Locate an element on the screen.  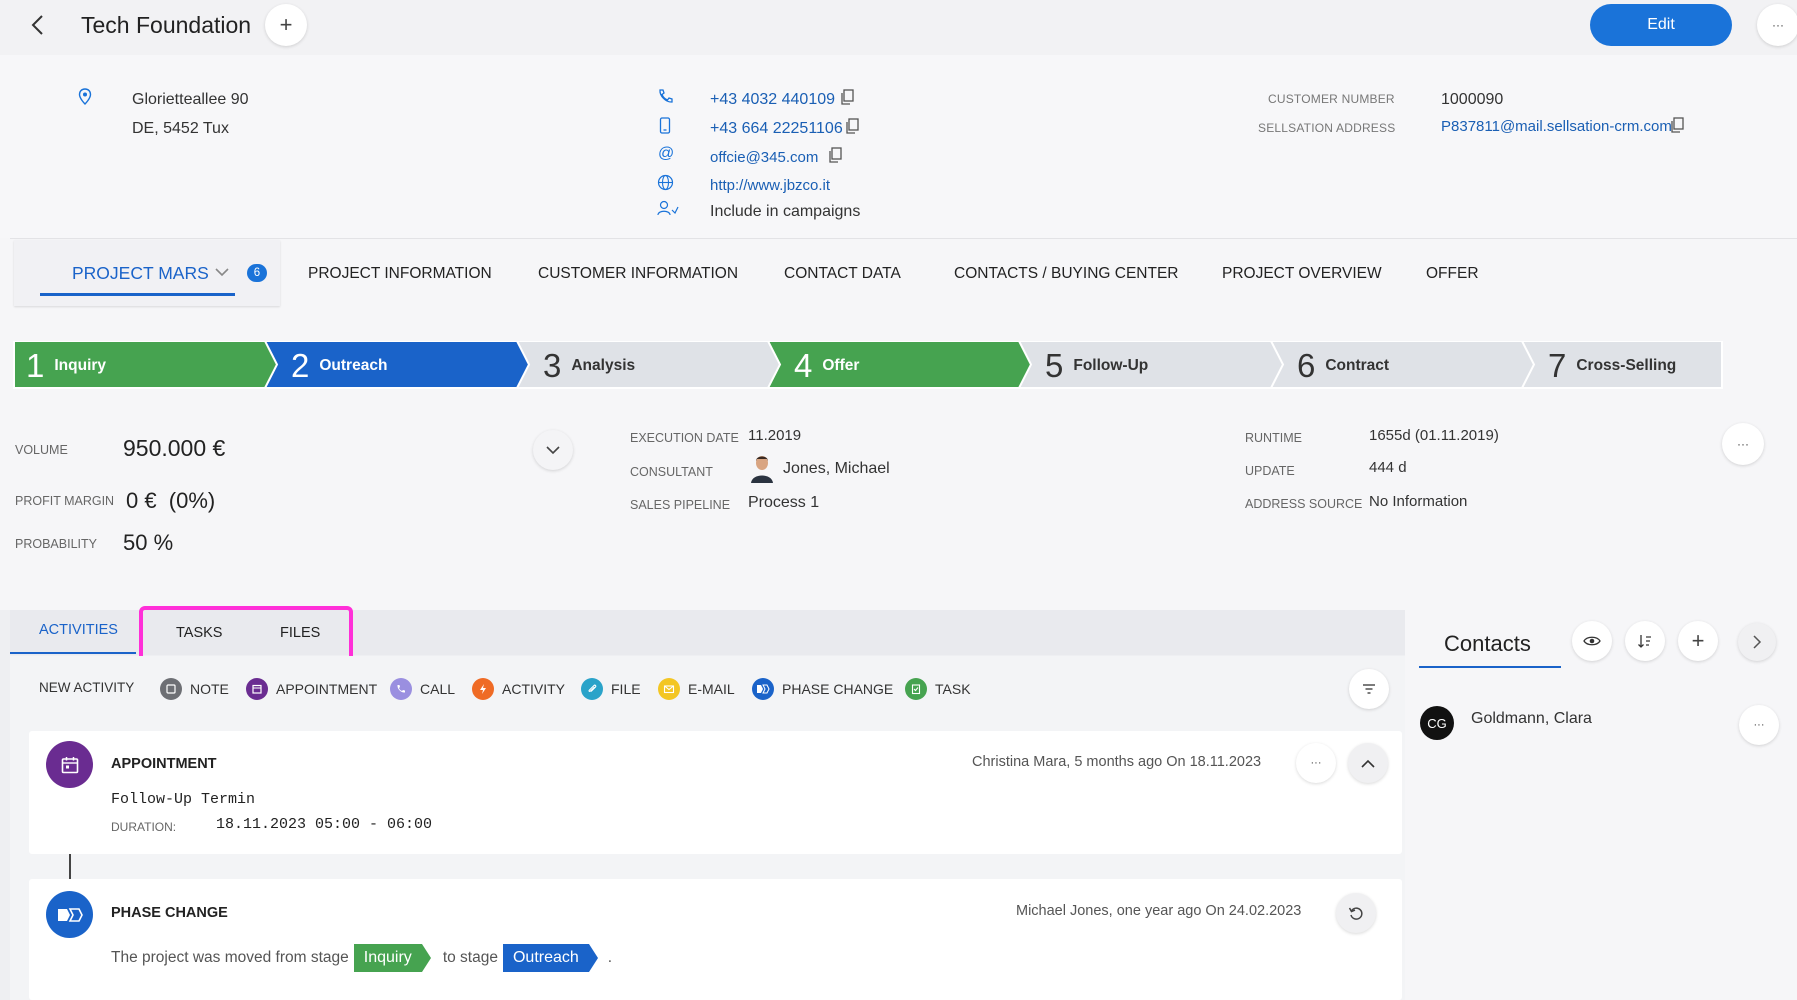
appointment-more-button: ··· is located at coordinates (1316, 763).